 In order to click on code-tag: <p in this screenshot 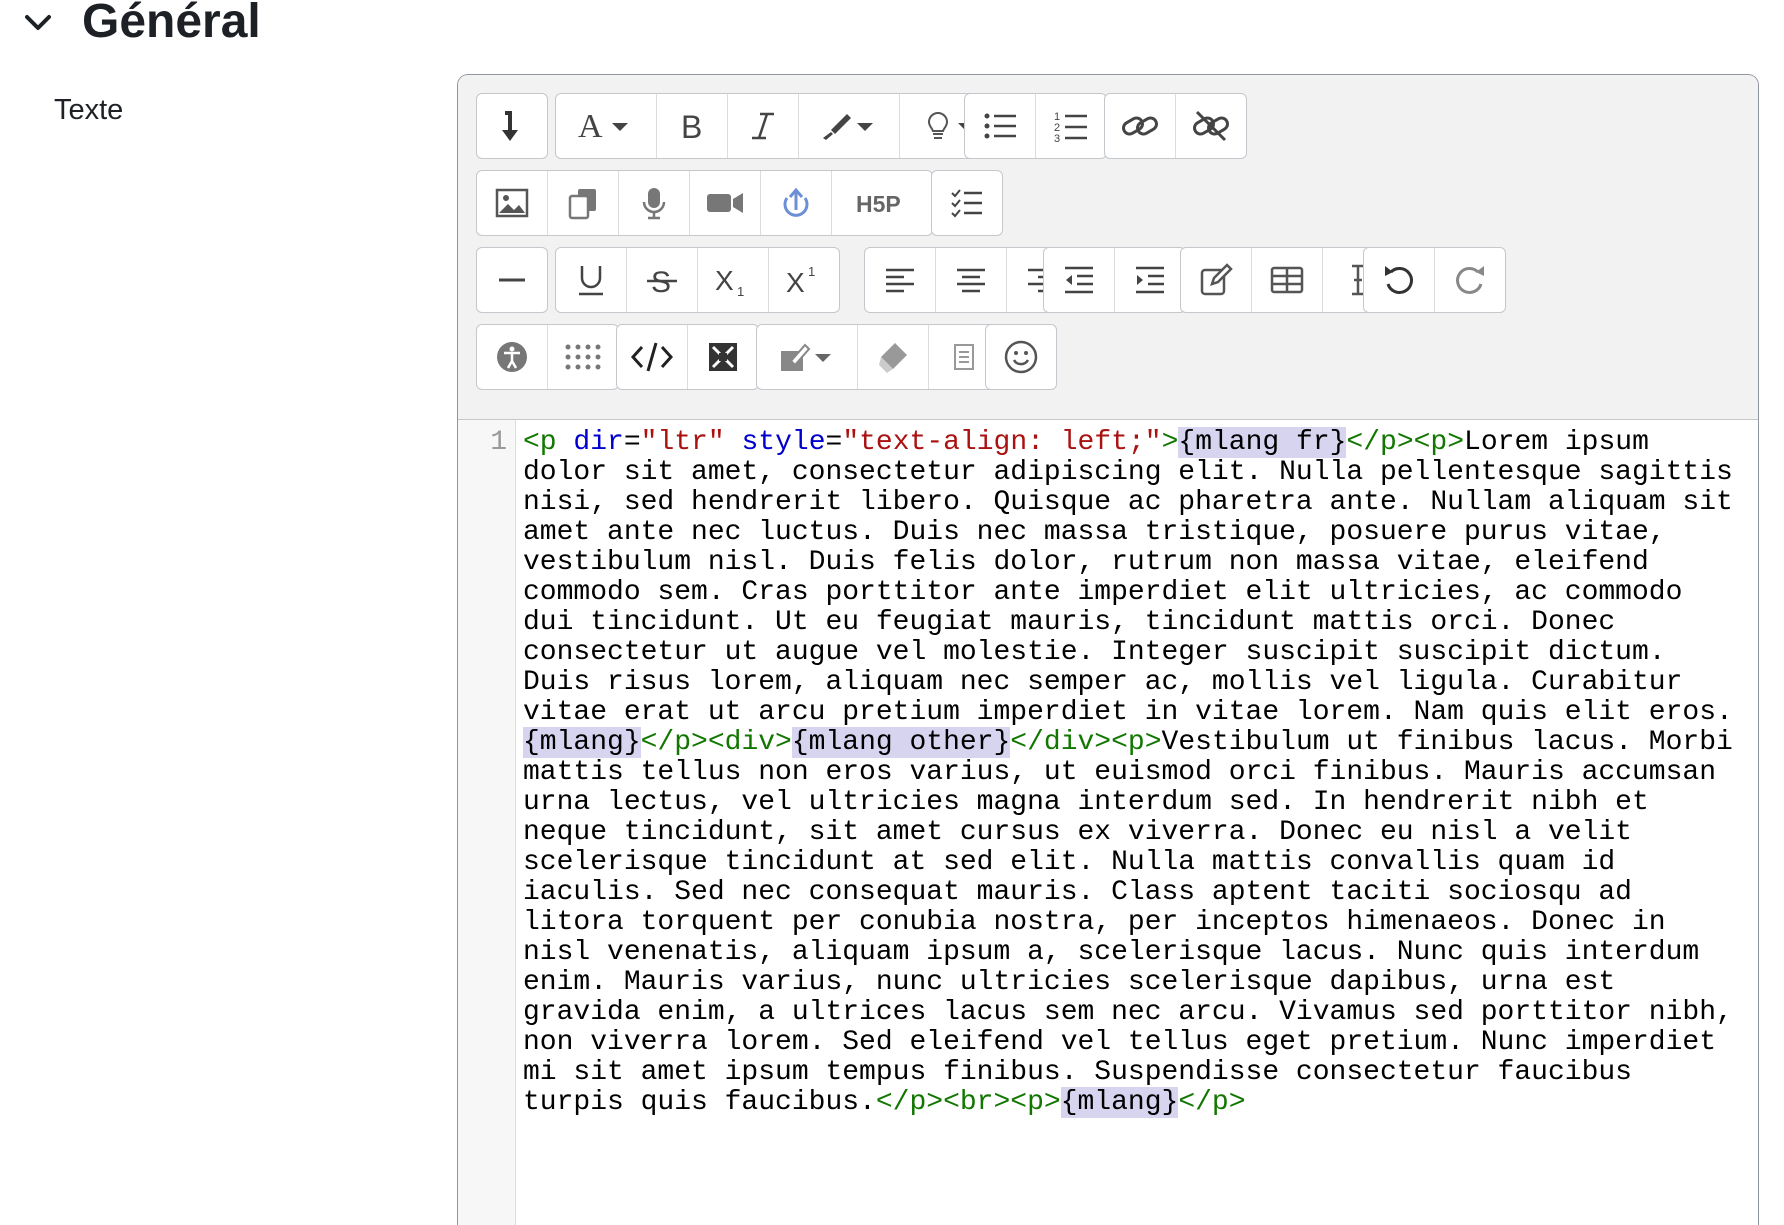, I will do `click(548, 442)`.